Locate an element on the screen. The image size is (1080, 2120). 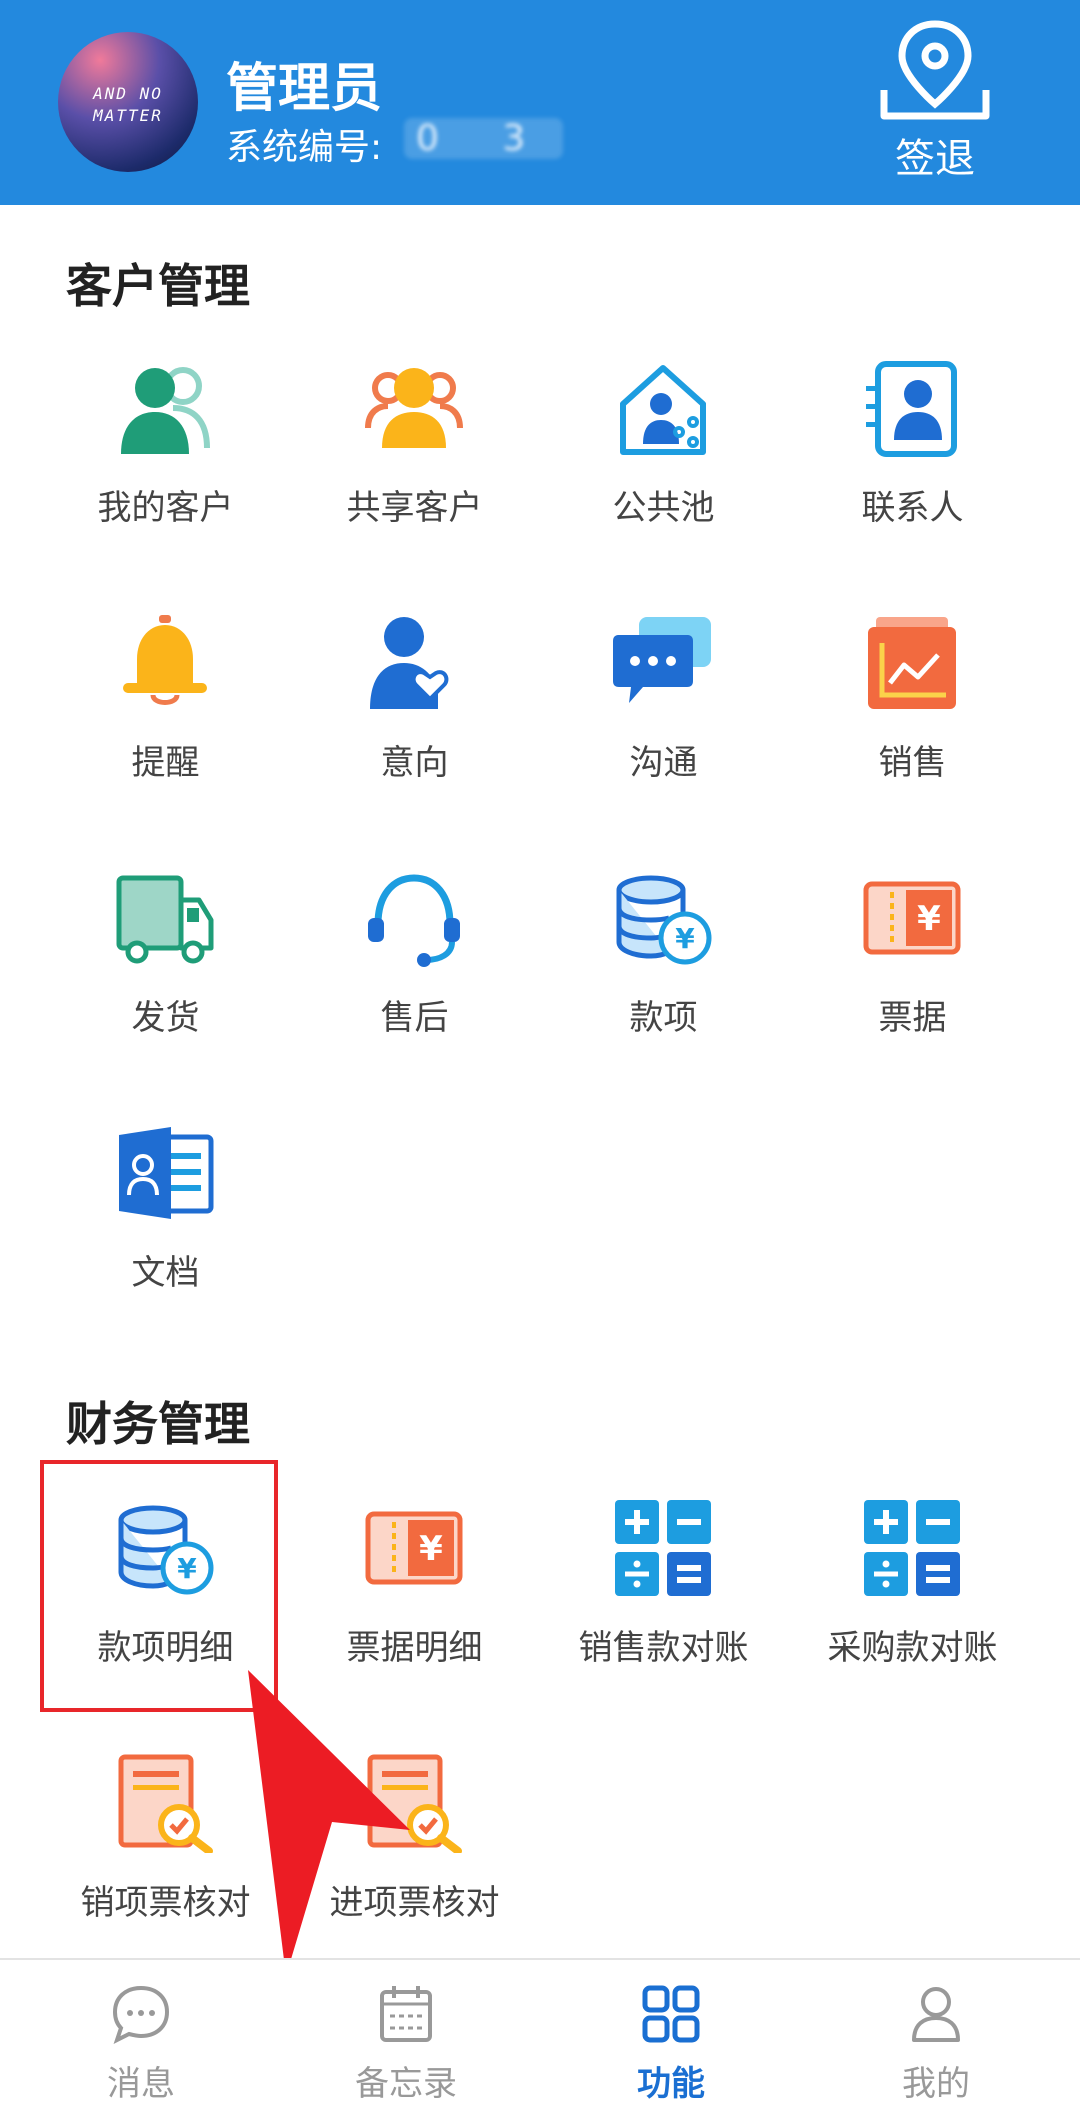
grid-item-shared-customers: 共享客户 is located at coordinates (414, 478).